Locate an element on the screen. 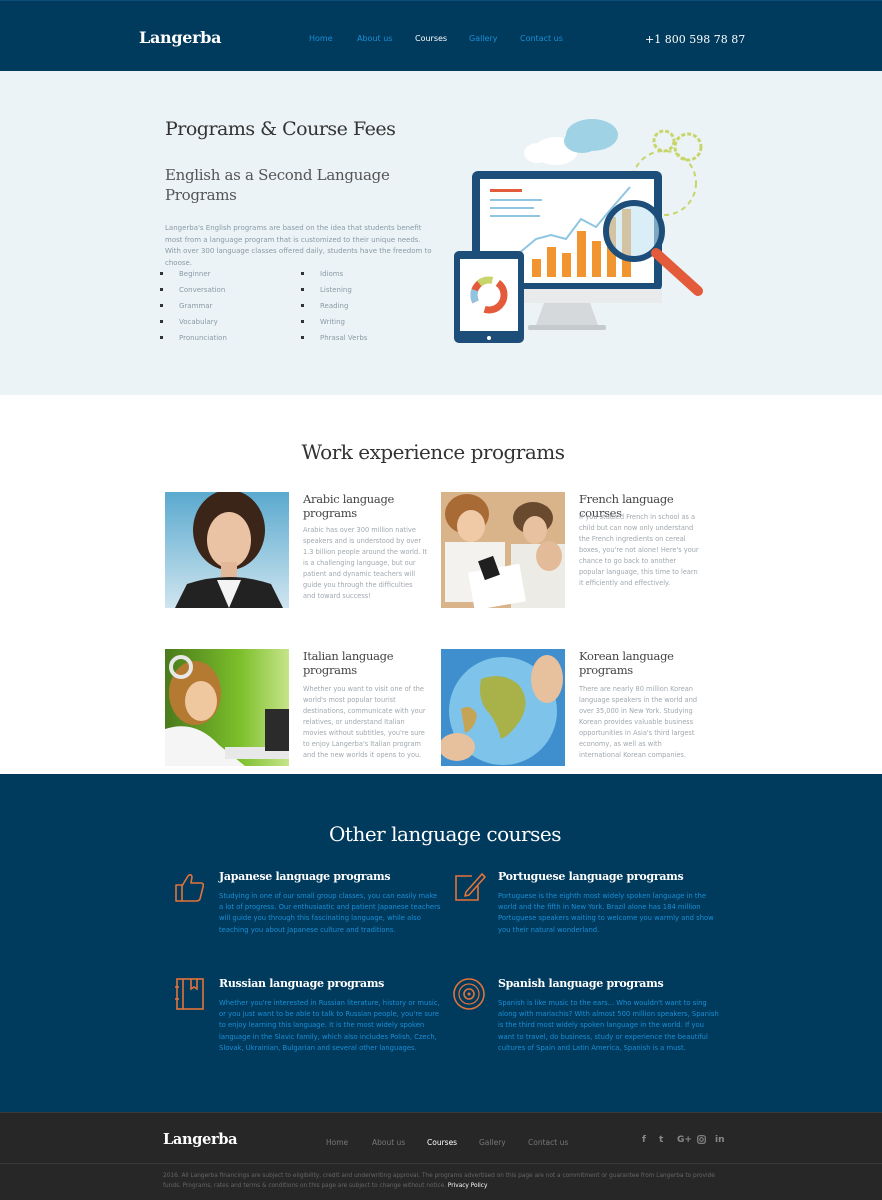 The height and width of the screenshot is (1200, 882). thumbs-up-icon is located at coordinates (190, 887).